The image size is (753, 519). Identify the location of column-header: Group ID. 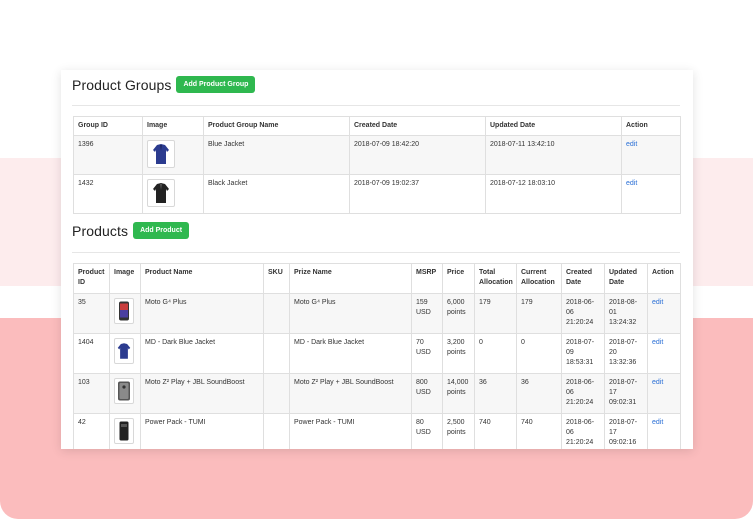
(108, 126).